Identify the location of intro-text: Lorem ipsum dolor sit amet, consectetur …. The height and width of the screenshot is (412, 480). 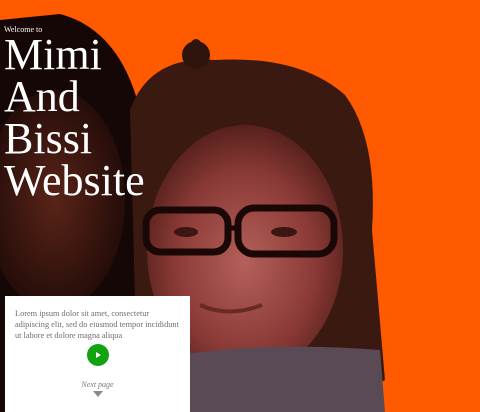
(97, 324).